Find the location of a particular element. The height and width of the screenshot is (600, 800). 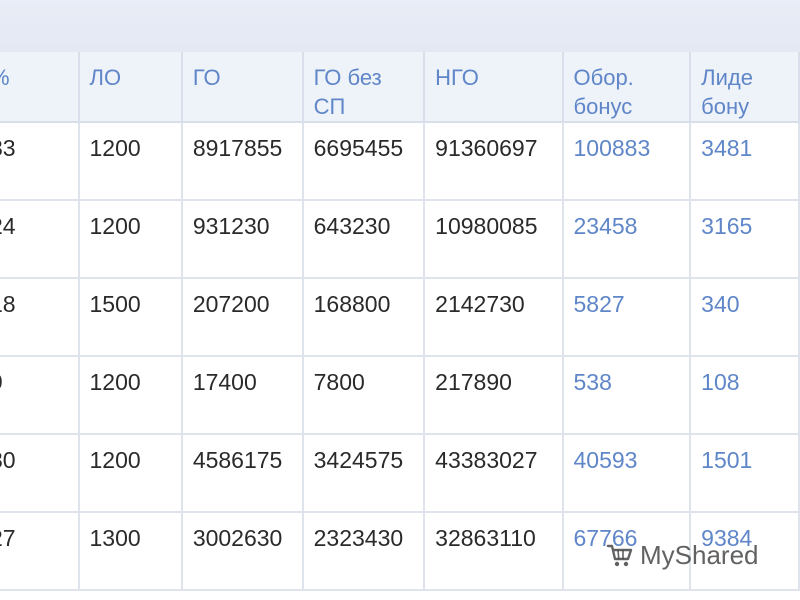

table-cell: 27 is located at coordinates (40, 551).